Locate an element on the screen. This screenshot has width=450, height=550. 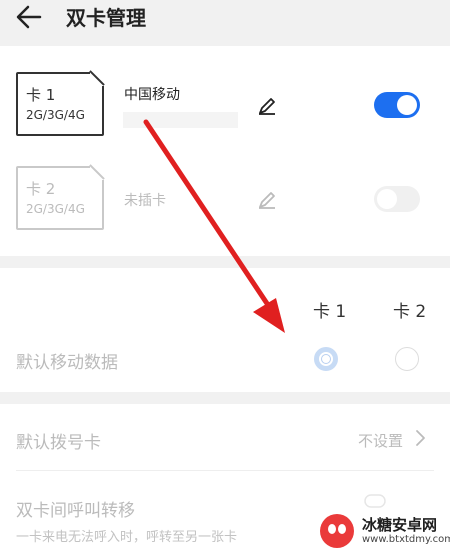
chevron-right-icon is located at coordinates (420, 438).